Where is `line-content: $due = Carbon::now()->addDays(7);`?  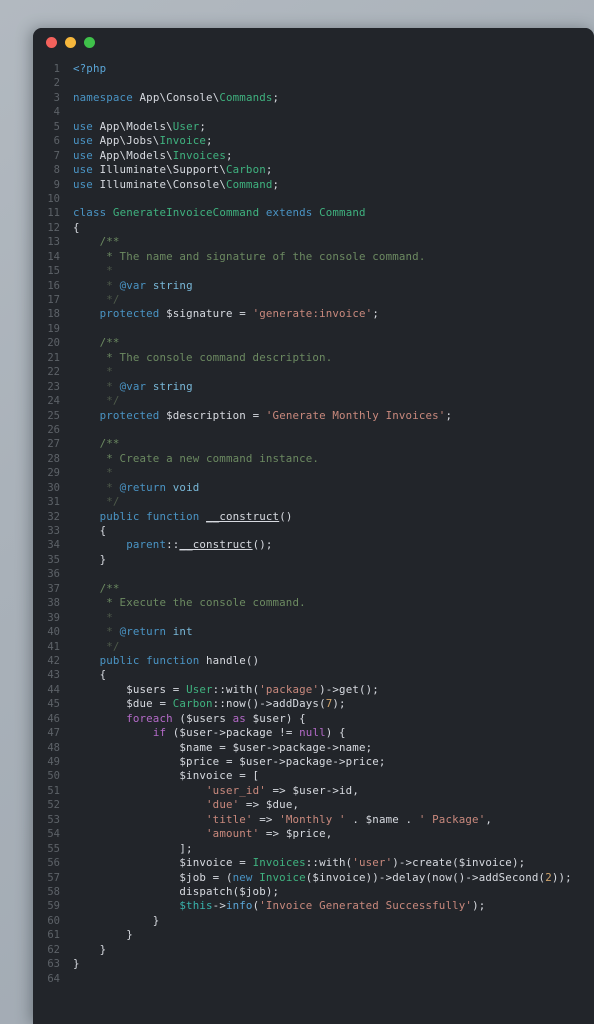 line-content: $due = Carbon::now()->addDays(7); is located at coordinates (209, 704).